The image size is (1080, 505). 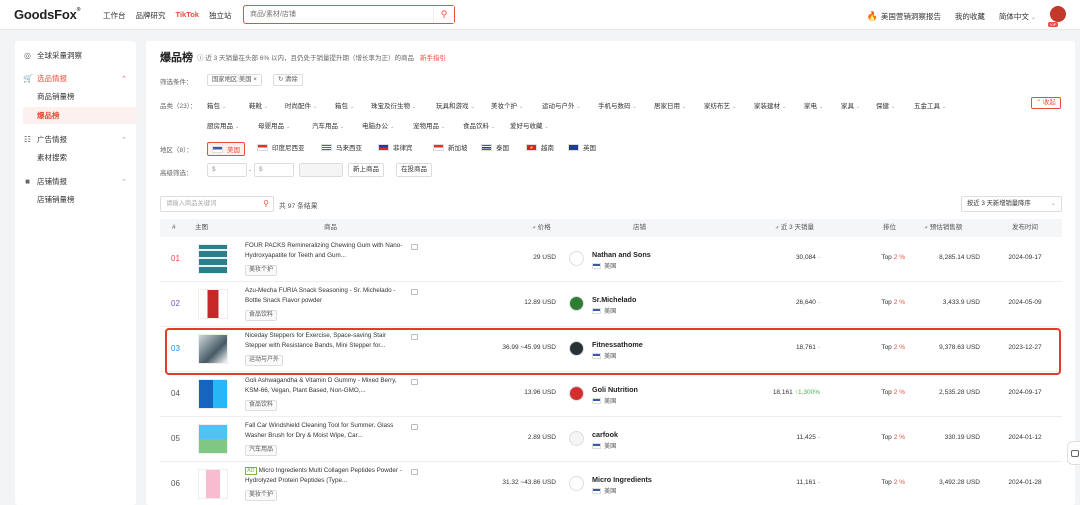 I want to click on shop-name: Nathan and Sons, so click(x=621, y=254).